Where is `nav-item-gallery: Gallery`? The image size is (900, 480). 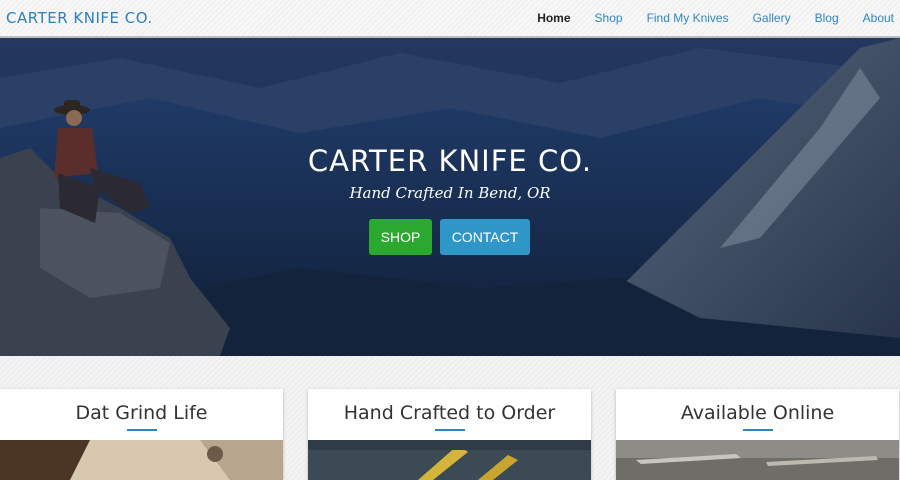 nav-item-gallery: Gallery is located at coordinates (772, 18).